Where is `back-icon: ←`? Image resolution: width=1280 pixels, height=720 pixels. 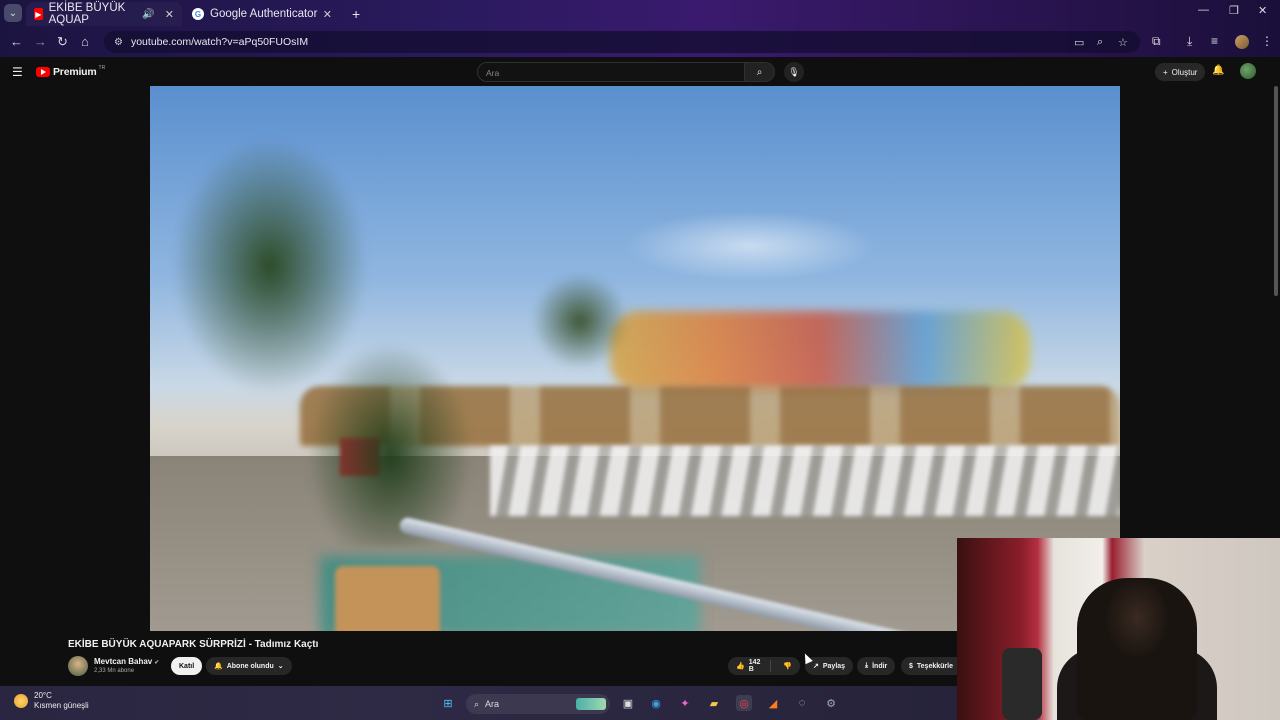
back-icon: ← is located at coordinates (16, 41).